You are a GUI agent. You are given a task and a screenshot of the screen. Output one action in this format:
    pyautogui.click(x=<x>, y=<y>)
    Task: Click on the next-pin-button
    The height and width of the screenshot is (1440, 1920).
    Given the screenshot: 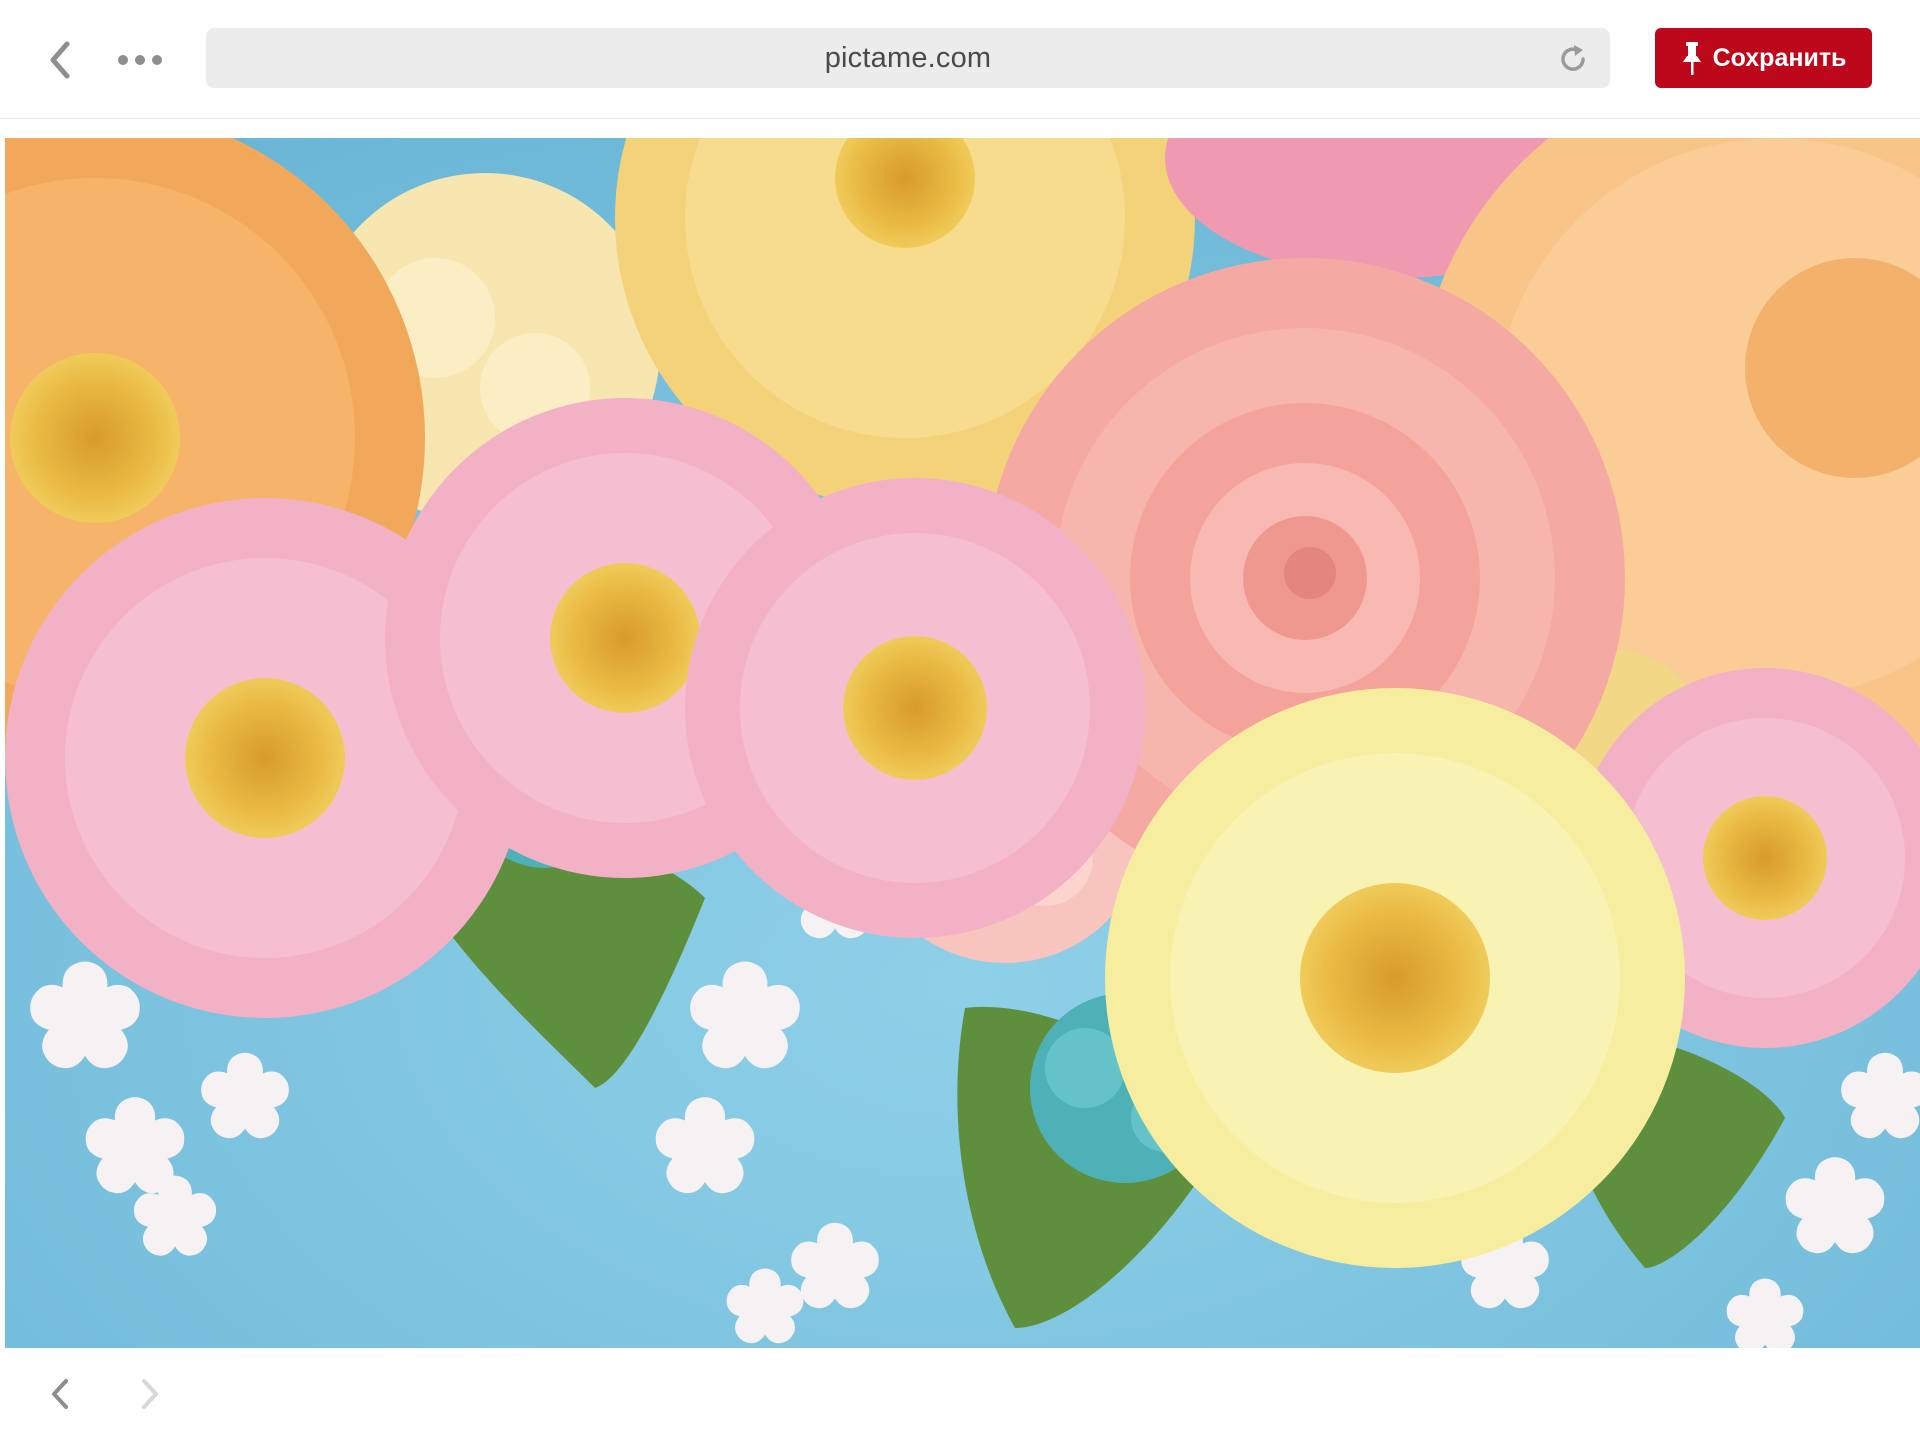 What is the action you would take?
    pyautogui.click(x=150, y=1394)
    